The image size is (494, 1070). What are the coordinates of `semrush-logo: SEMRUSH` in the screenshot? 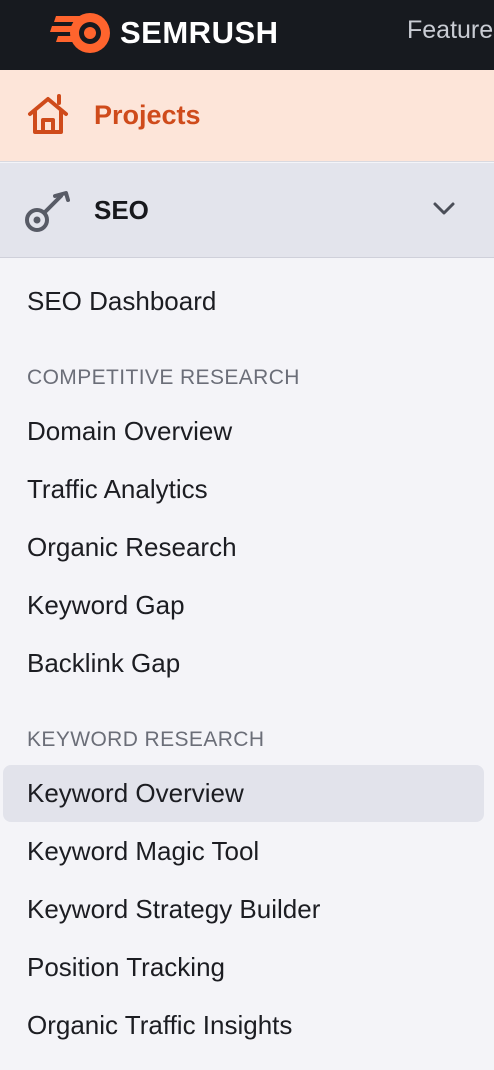 It's located at (164, 33).